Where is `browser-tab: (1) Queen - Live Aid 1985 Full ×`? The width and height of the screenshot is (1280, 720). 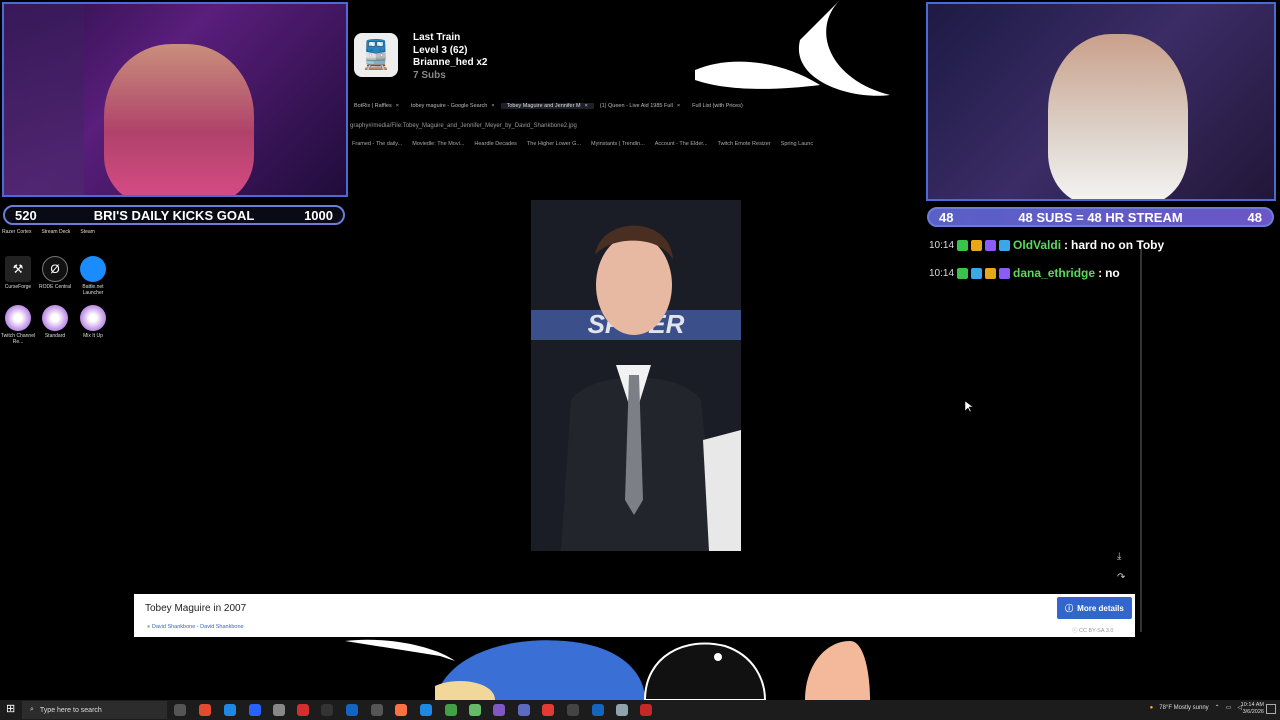
browser-tab: (1) Queen - Live Aid 1985 Full × is located at coordinates (640, 106).